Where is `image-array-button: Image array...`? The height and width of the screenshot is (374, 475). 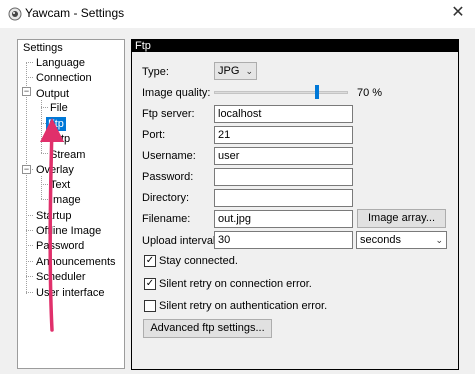
image-array-button: Image array... is located at coordinates (401, 218).